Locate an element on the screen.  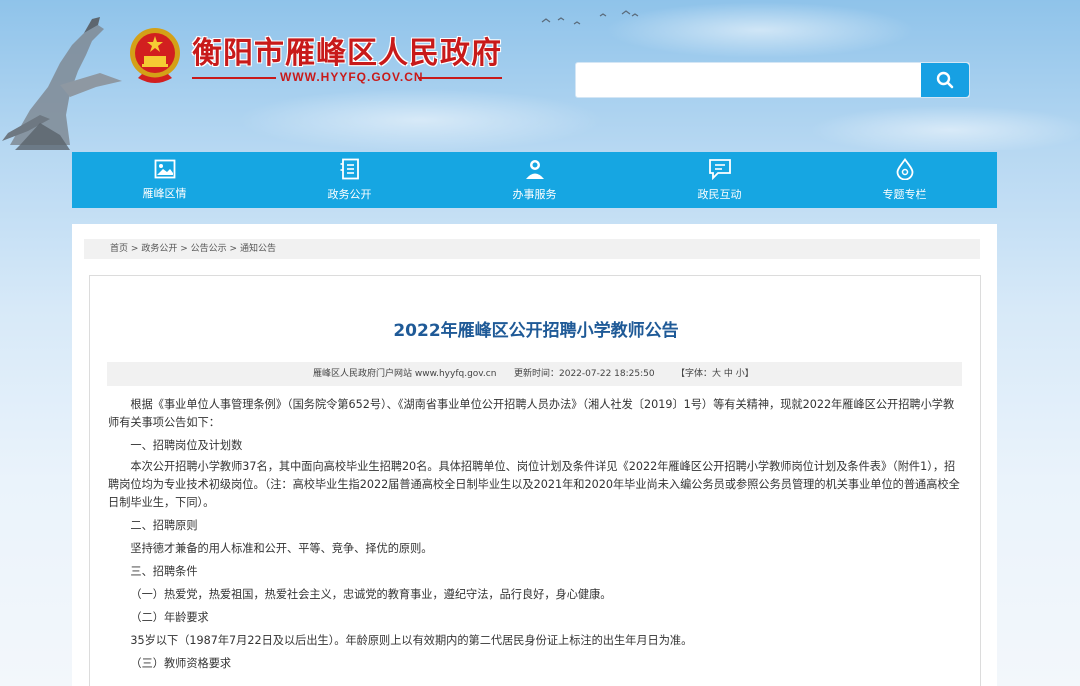
nav-item-interaction: 政民互动 is located at coordinates (719, 180).